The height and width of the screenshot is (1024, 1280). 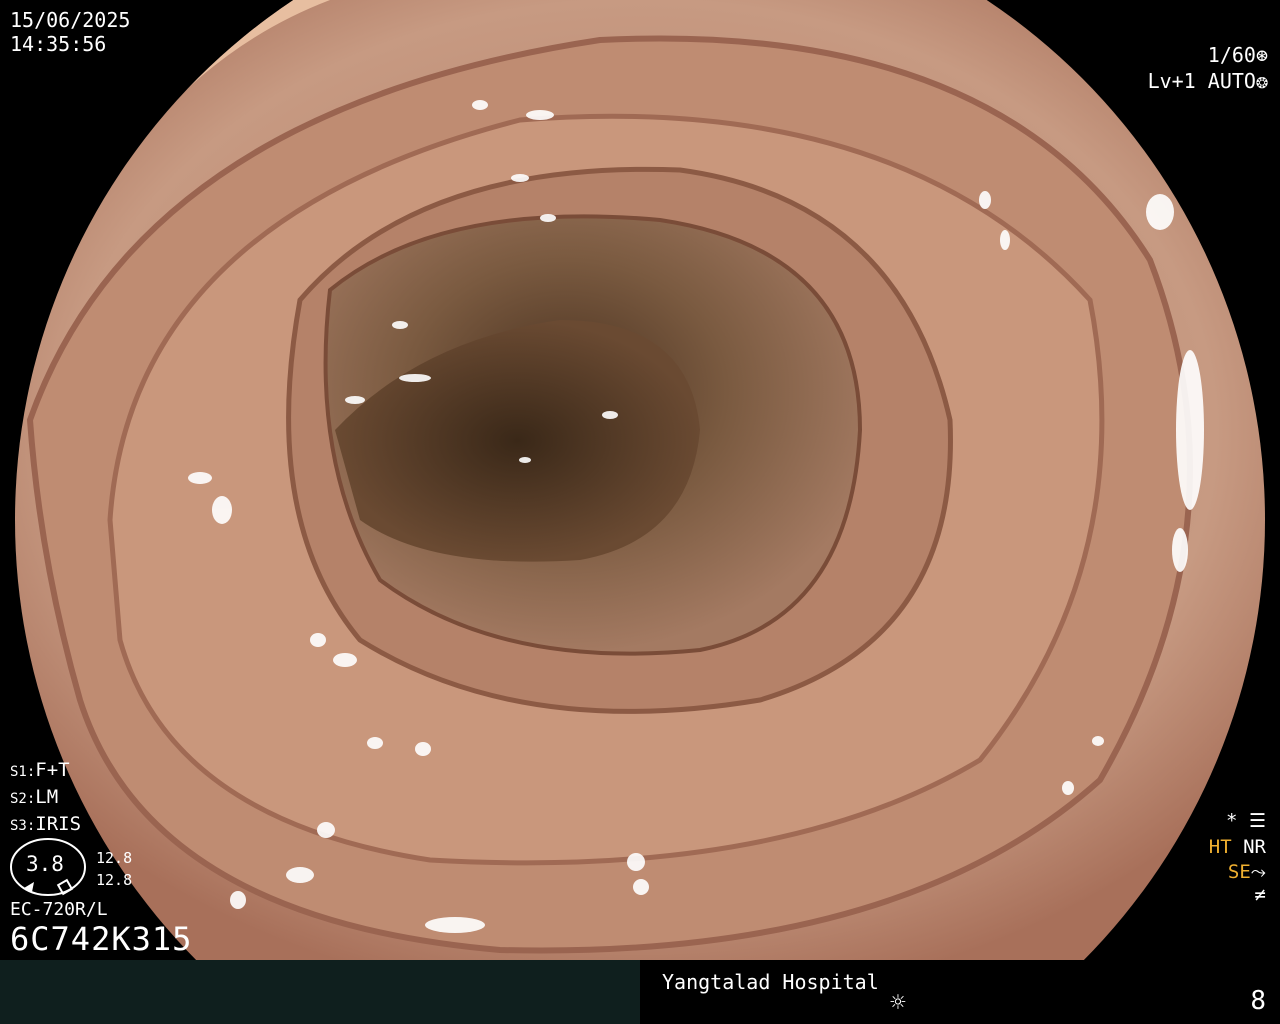 I want to click on shutter-row: 1/60⊛, so click(x=1208, y=55).